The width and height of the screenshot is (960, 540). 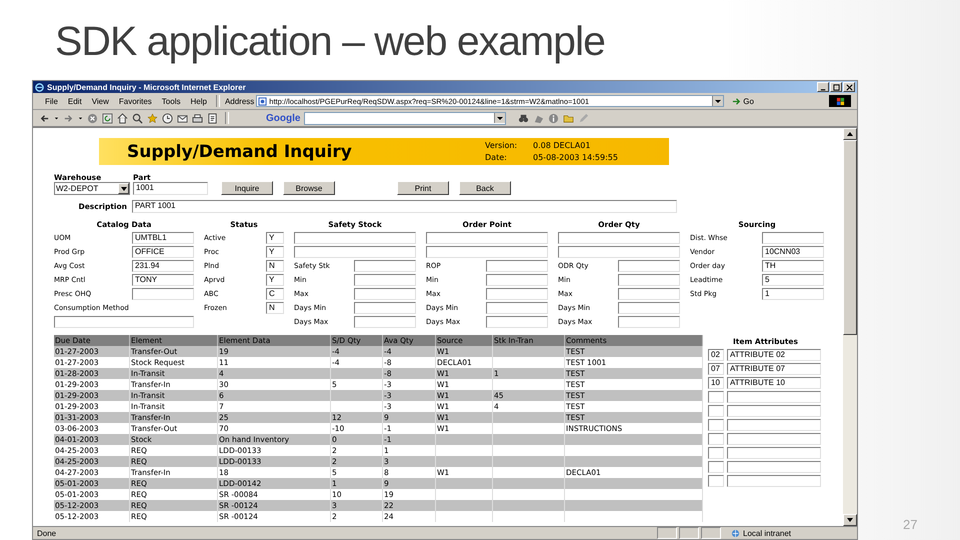 What do you see at coordinates (774, 355) in the screenshot?
I see `input-field: ATTRIBUTE 02` at bounding box center [774, 355].